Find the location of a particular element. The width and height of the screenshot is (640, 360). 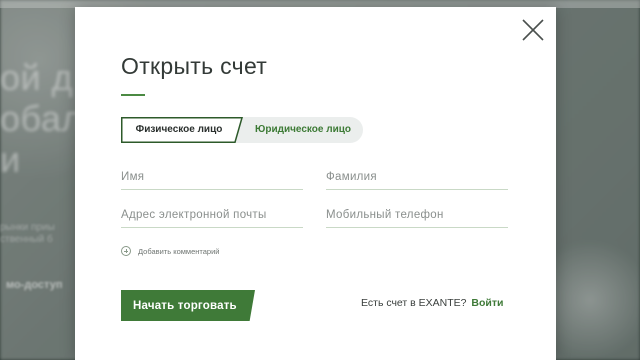

first-name-input is located at coordinates (212, 175).